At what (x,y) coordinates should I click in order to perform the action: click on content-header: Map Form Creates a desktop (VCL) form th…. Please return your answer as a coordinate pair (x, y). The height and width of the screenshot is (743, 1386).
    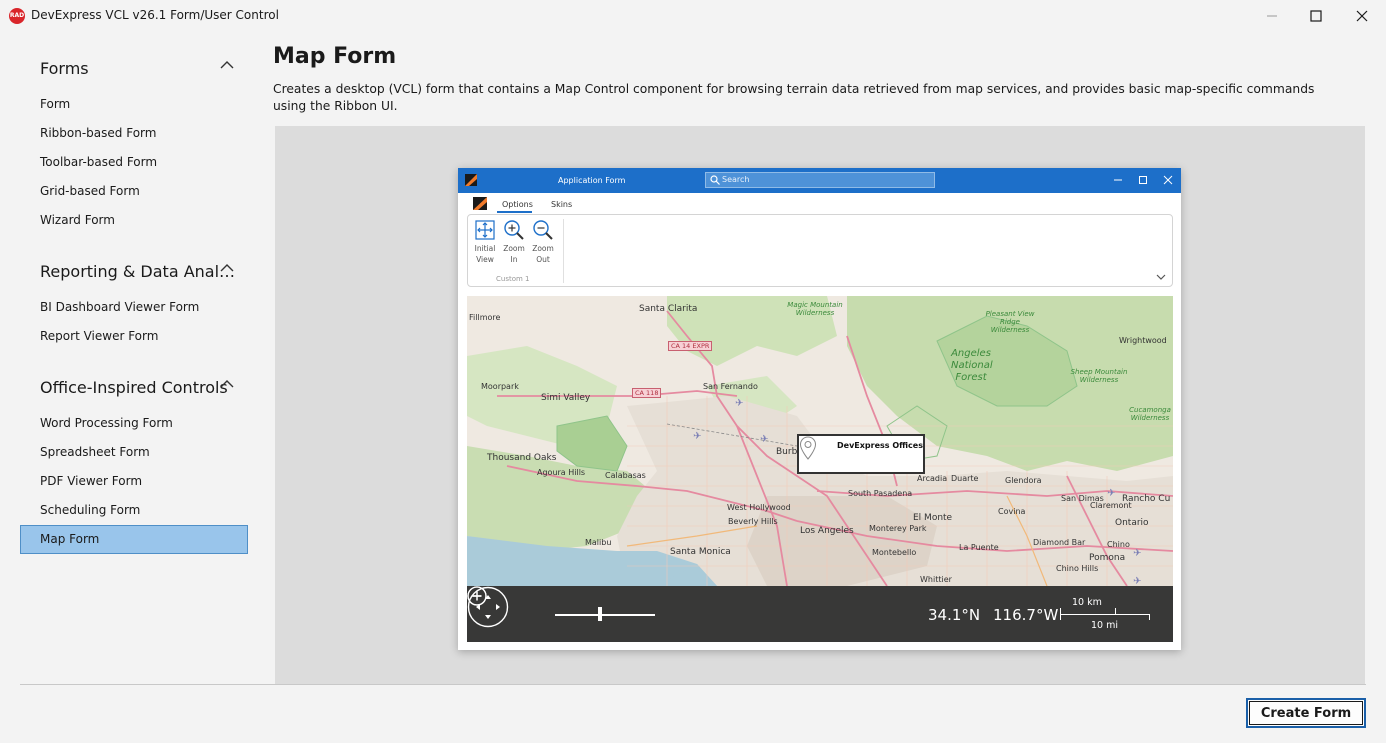
    Looking at the image, I should click on (819, 79).